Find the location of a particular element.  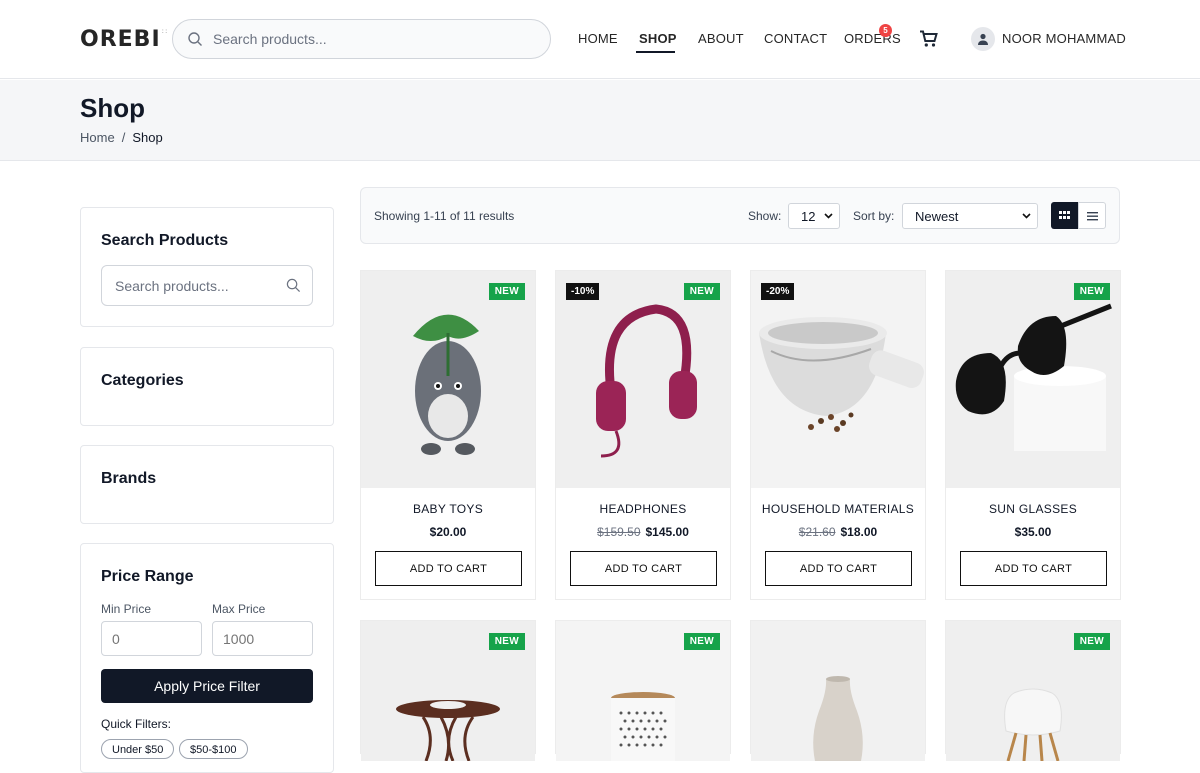

header-search is located at coordinates (361, 39).